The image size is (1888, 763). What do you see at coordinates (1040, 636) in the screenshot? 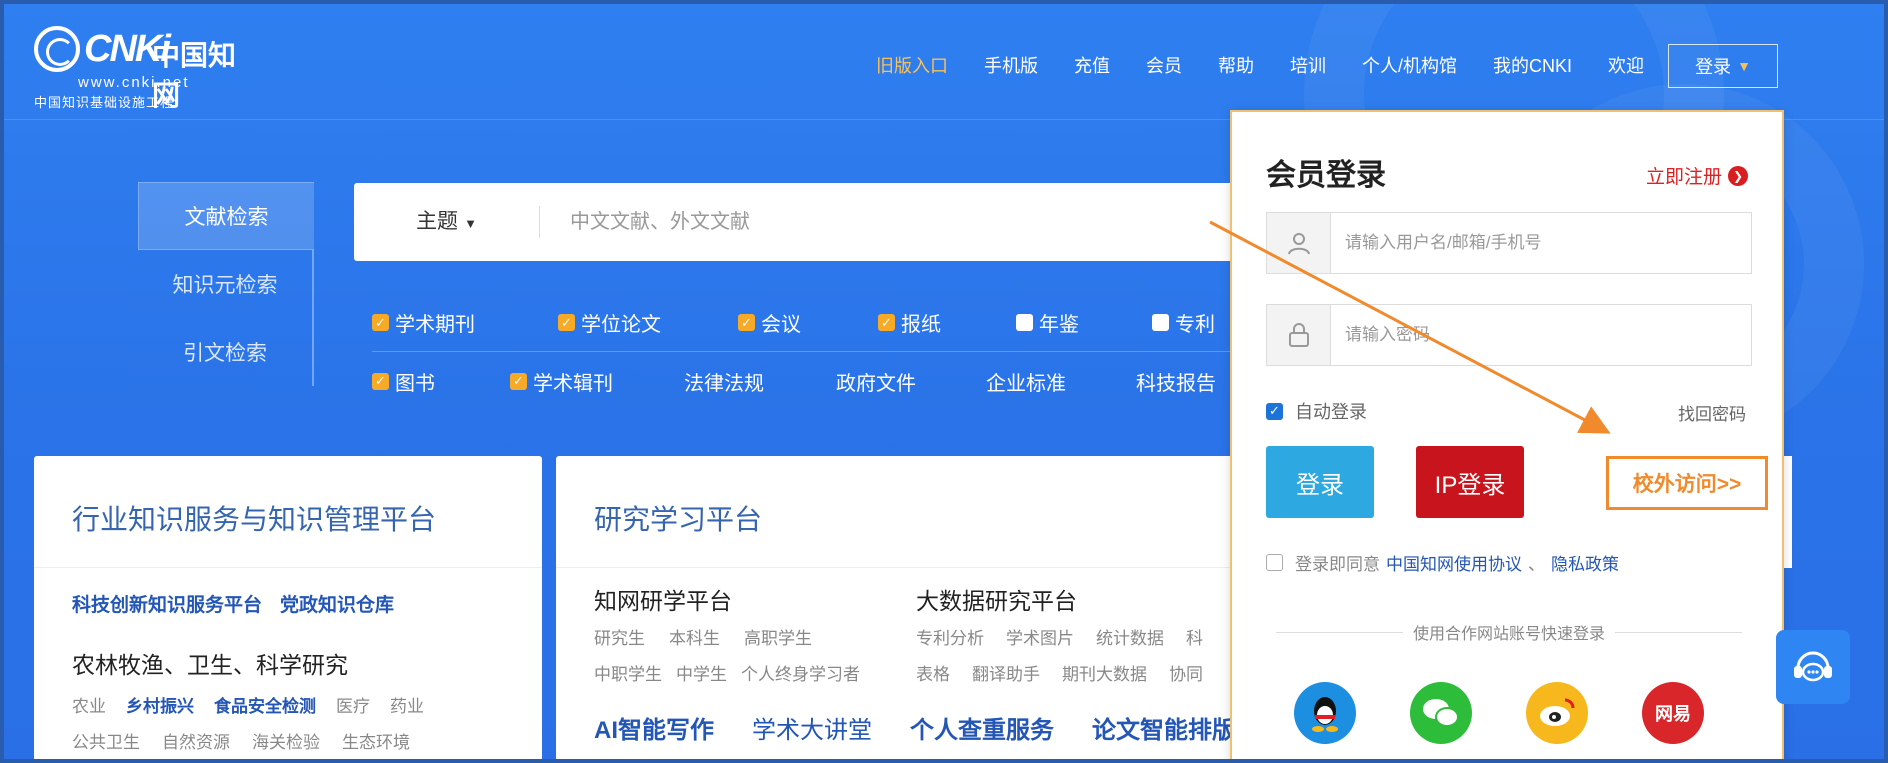
I see `link-academic-images: 学术图片` at bounding box center [1040, 636].